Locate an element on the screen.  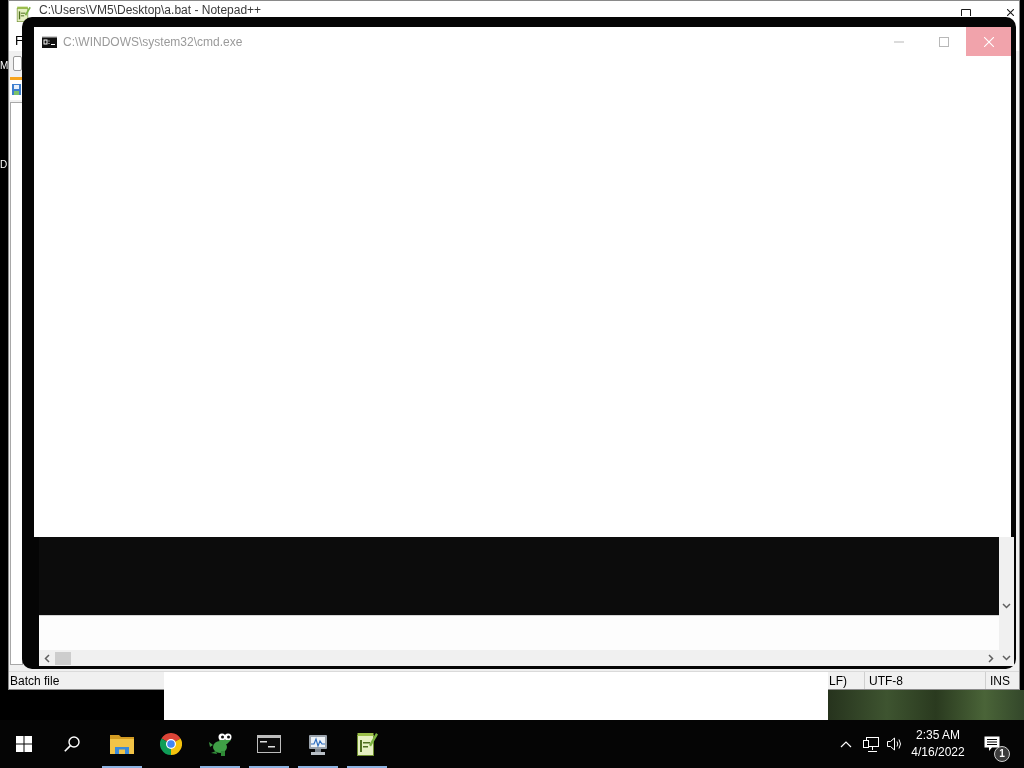
scrollbar-thumb is located at coordinates (63, 658).